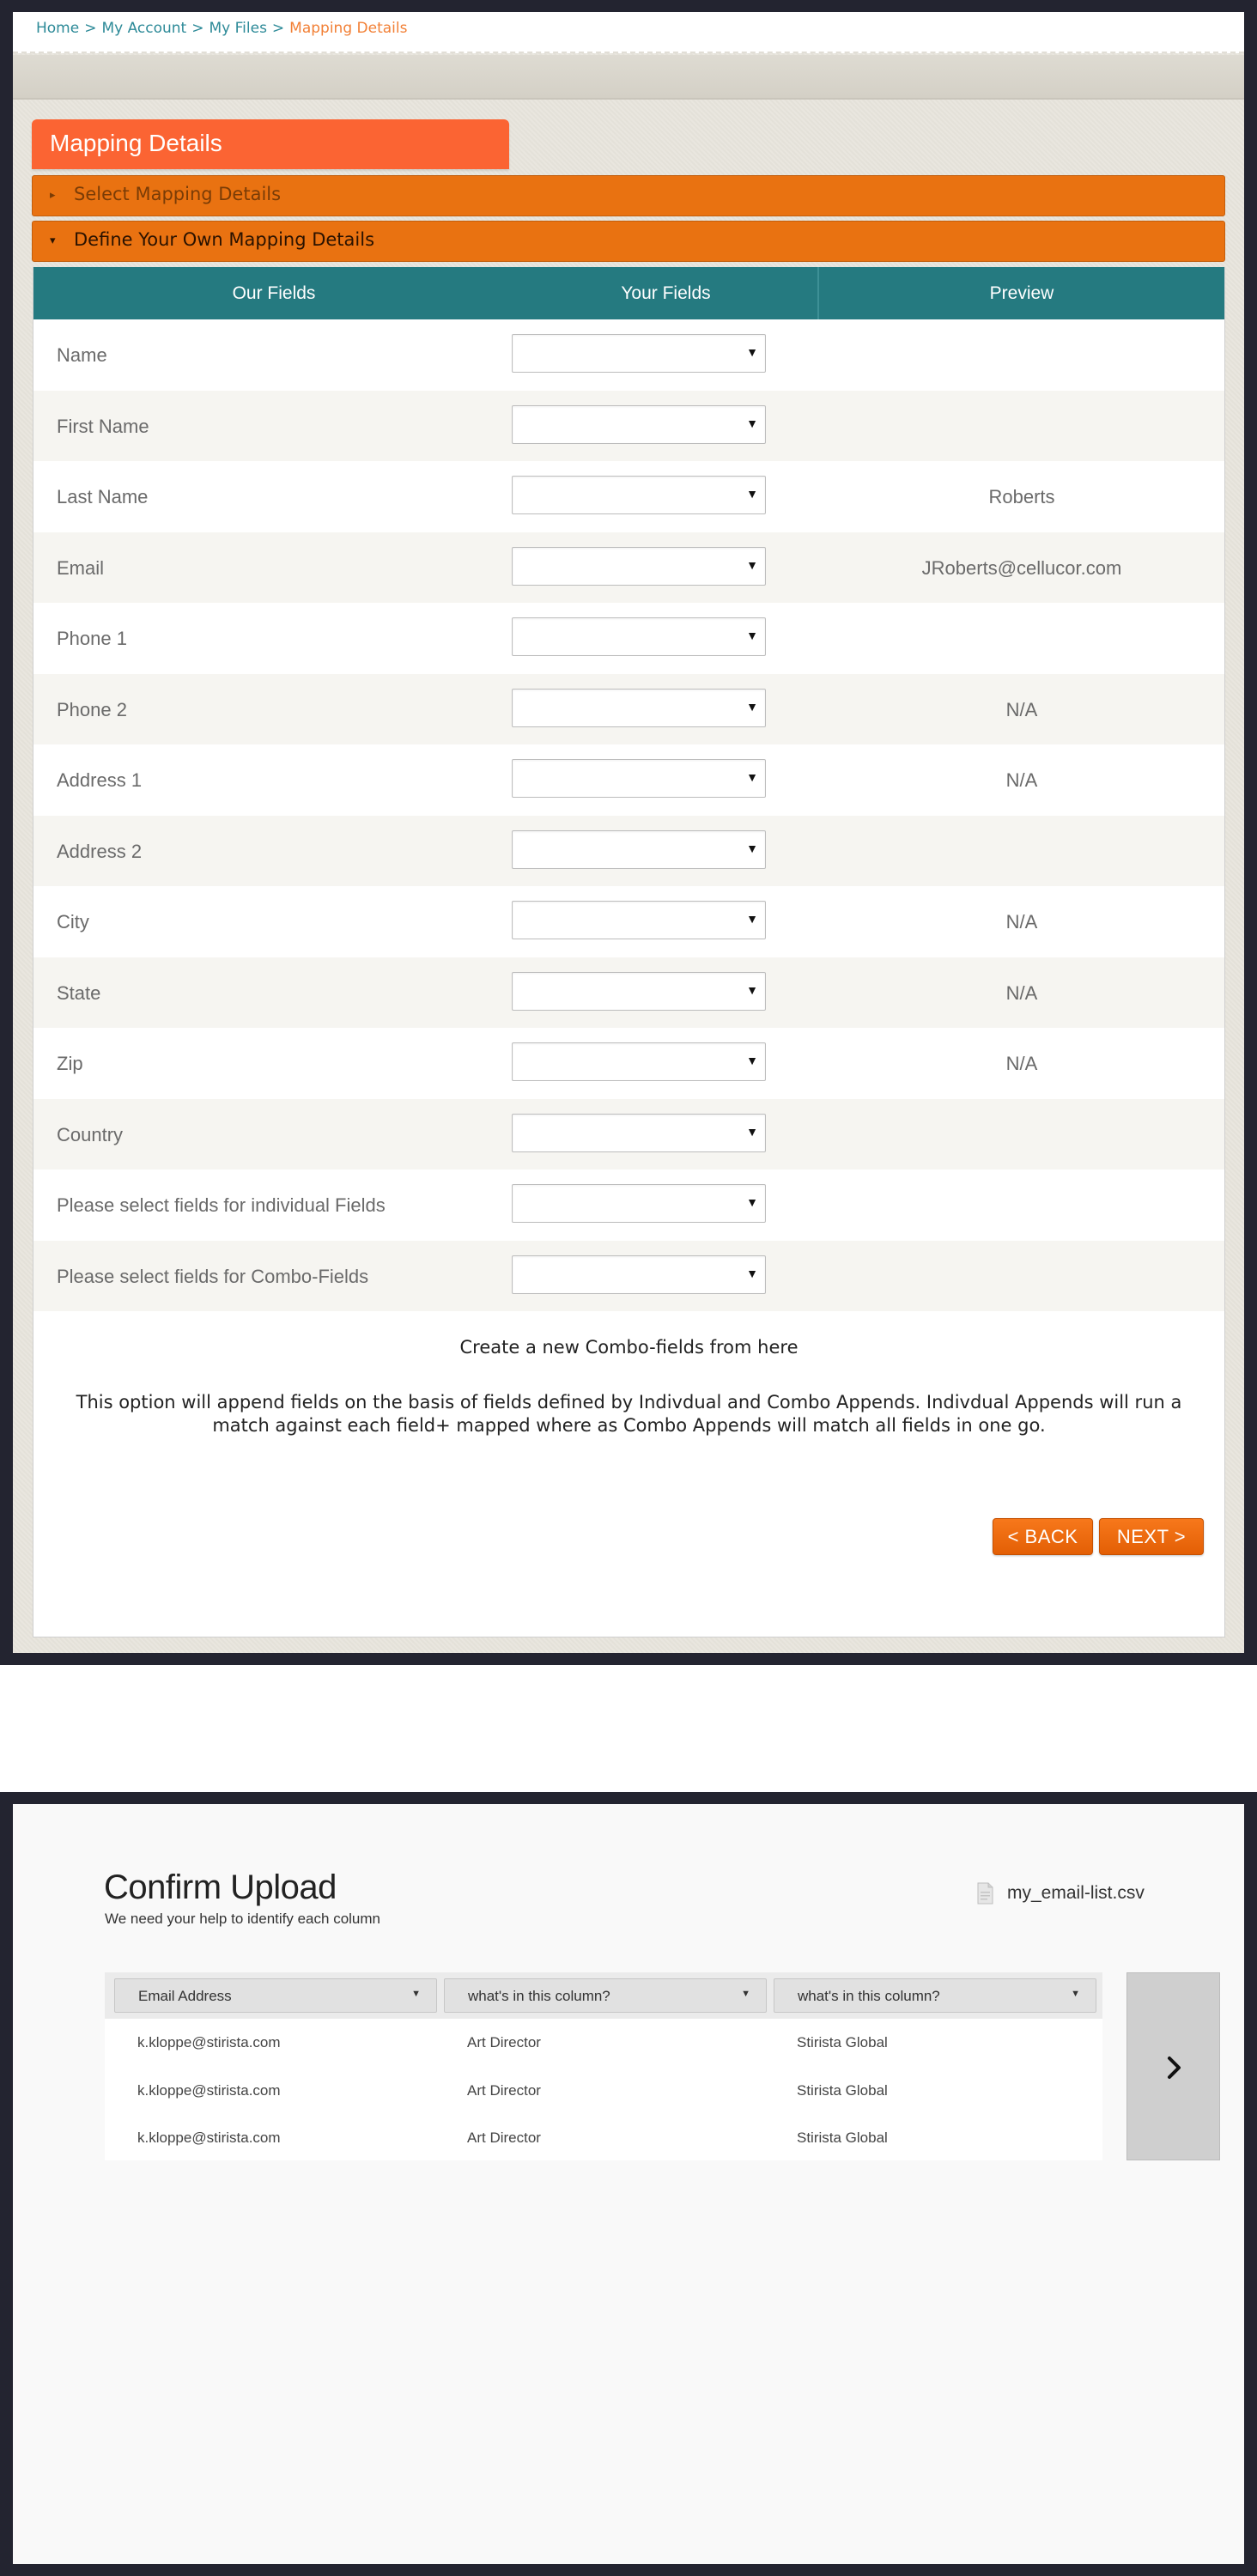 Image resolution: width=1257 pixels, height=2576 pixels. I want to click on field-label: First Name, so click(103, 426).